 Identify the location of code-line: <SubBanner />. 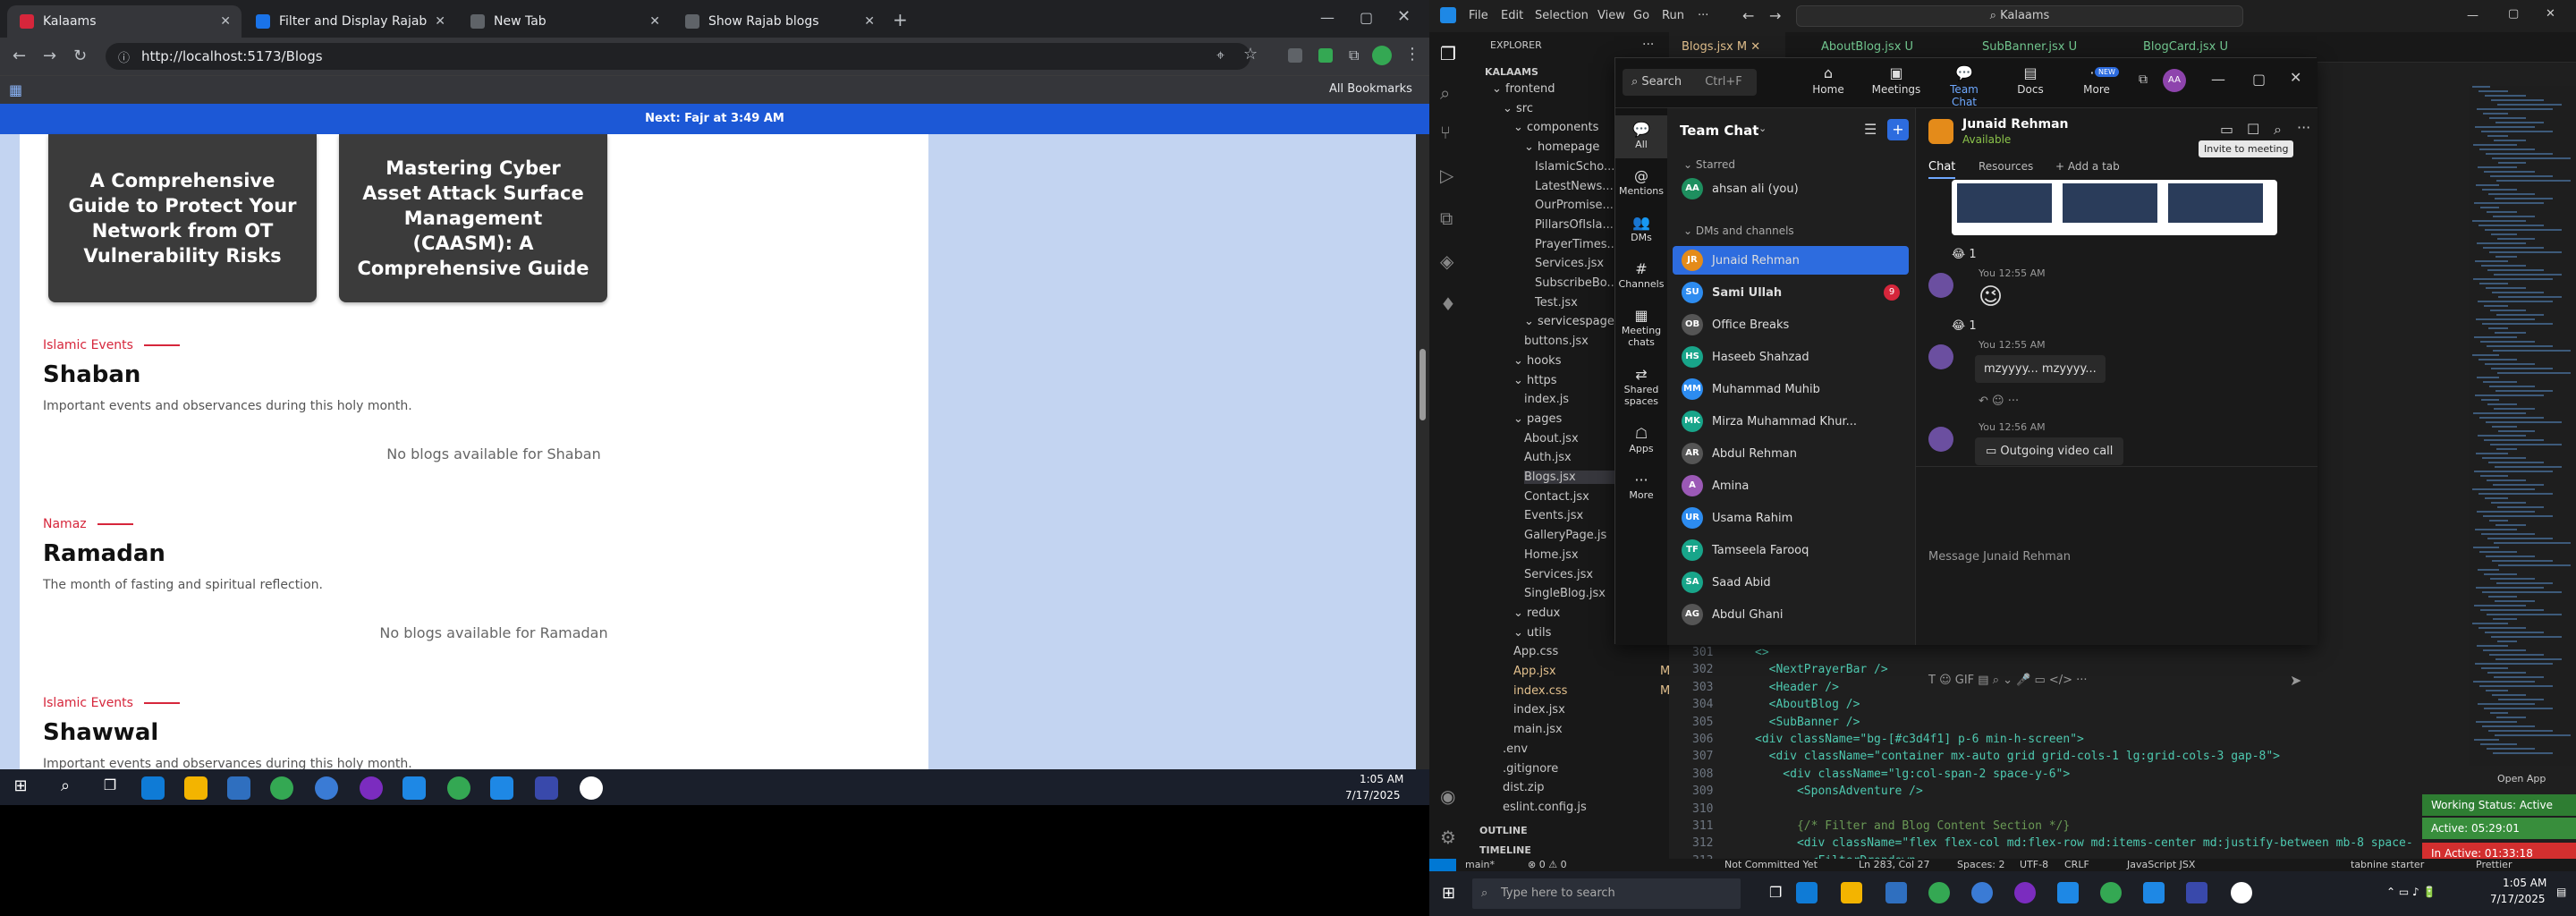
(1807, 722).